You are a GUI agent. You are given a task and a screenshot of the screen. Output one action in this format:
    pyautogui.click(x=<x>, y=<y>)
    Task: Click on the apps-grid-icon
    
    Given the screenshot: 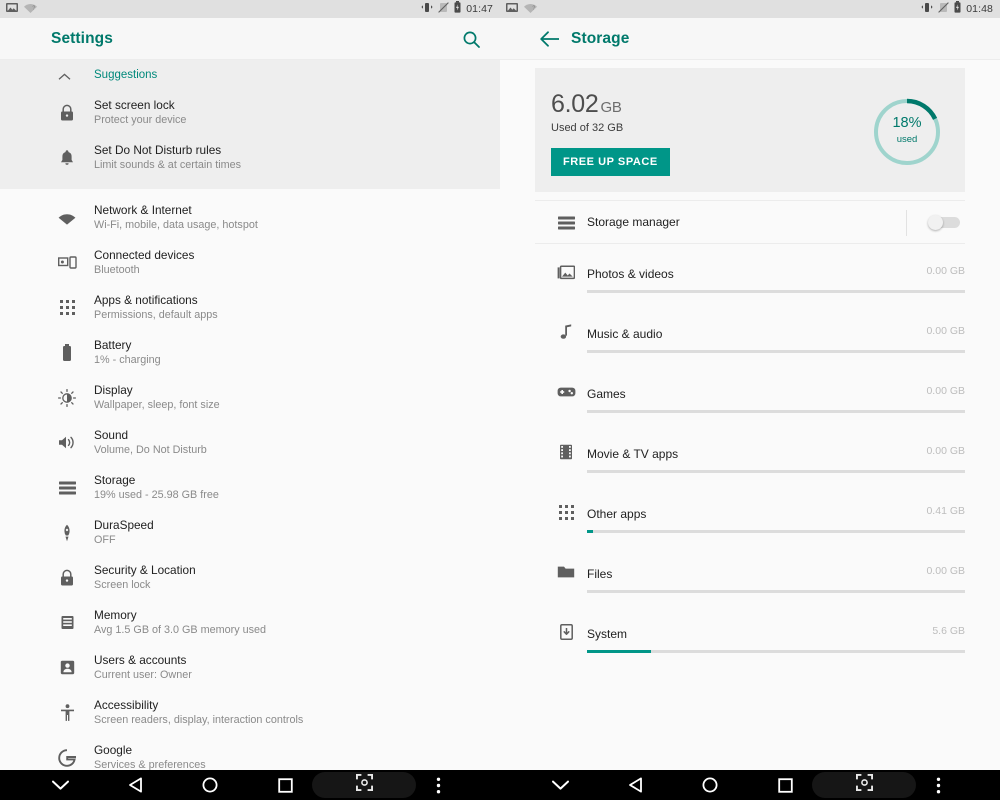 What is the action you would take?
    pyautogui.click(x=67, y=308)
    